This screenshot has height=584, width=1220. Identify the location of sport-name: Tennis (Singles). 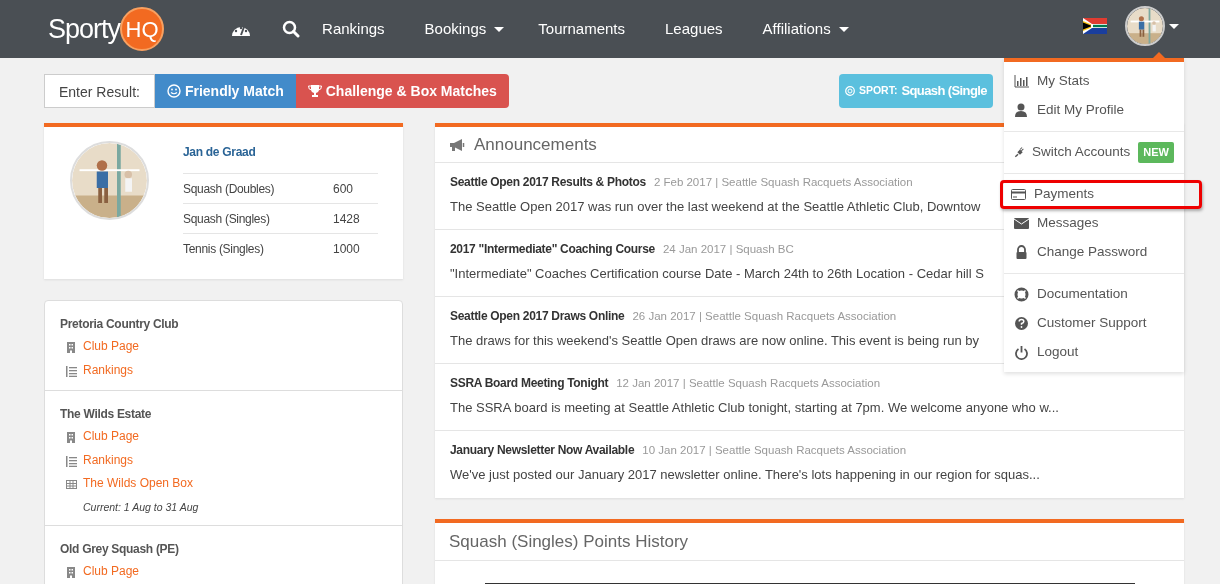
(224, 249).